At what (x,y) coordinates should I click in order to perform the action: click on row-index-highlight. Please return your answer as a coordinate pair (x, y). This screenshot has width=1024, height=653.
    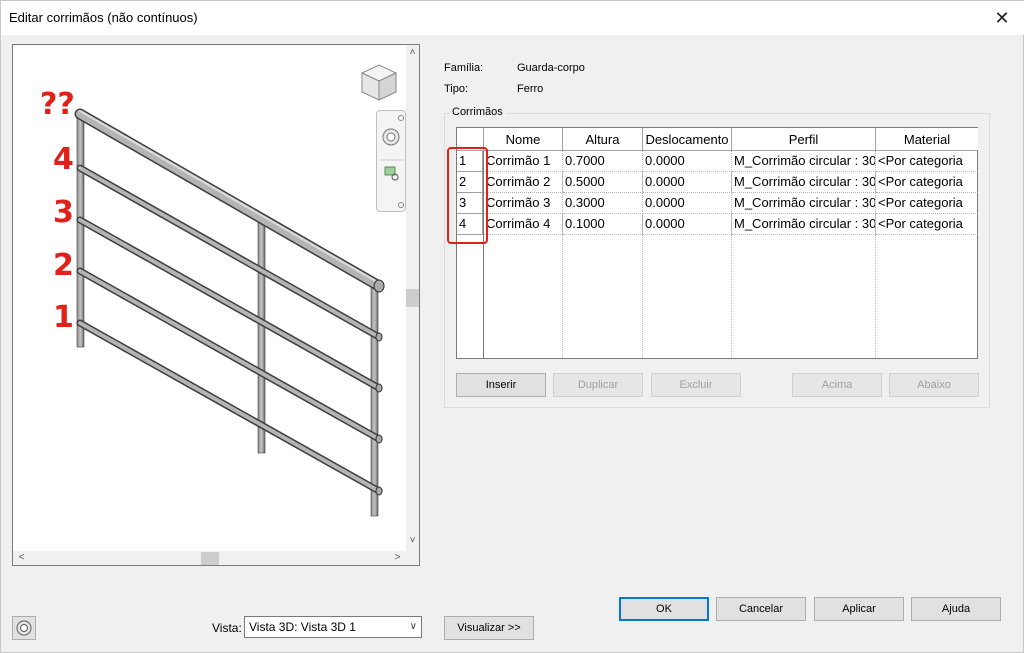
    Looking at the image, I should click on (467, 195).